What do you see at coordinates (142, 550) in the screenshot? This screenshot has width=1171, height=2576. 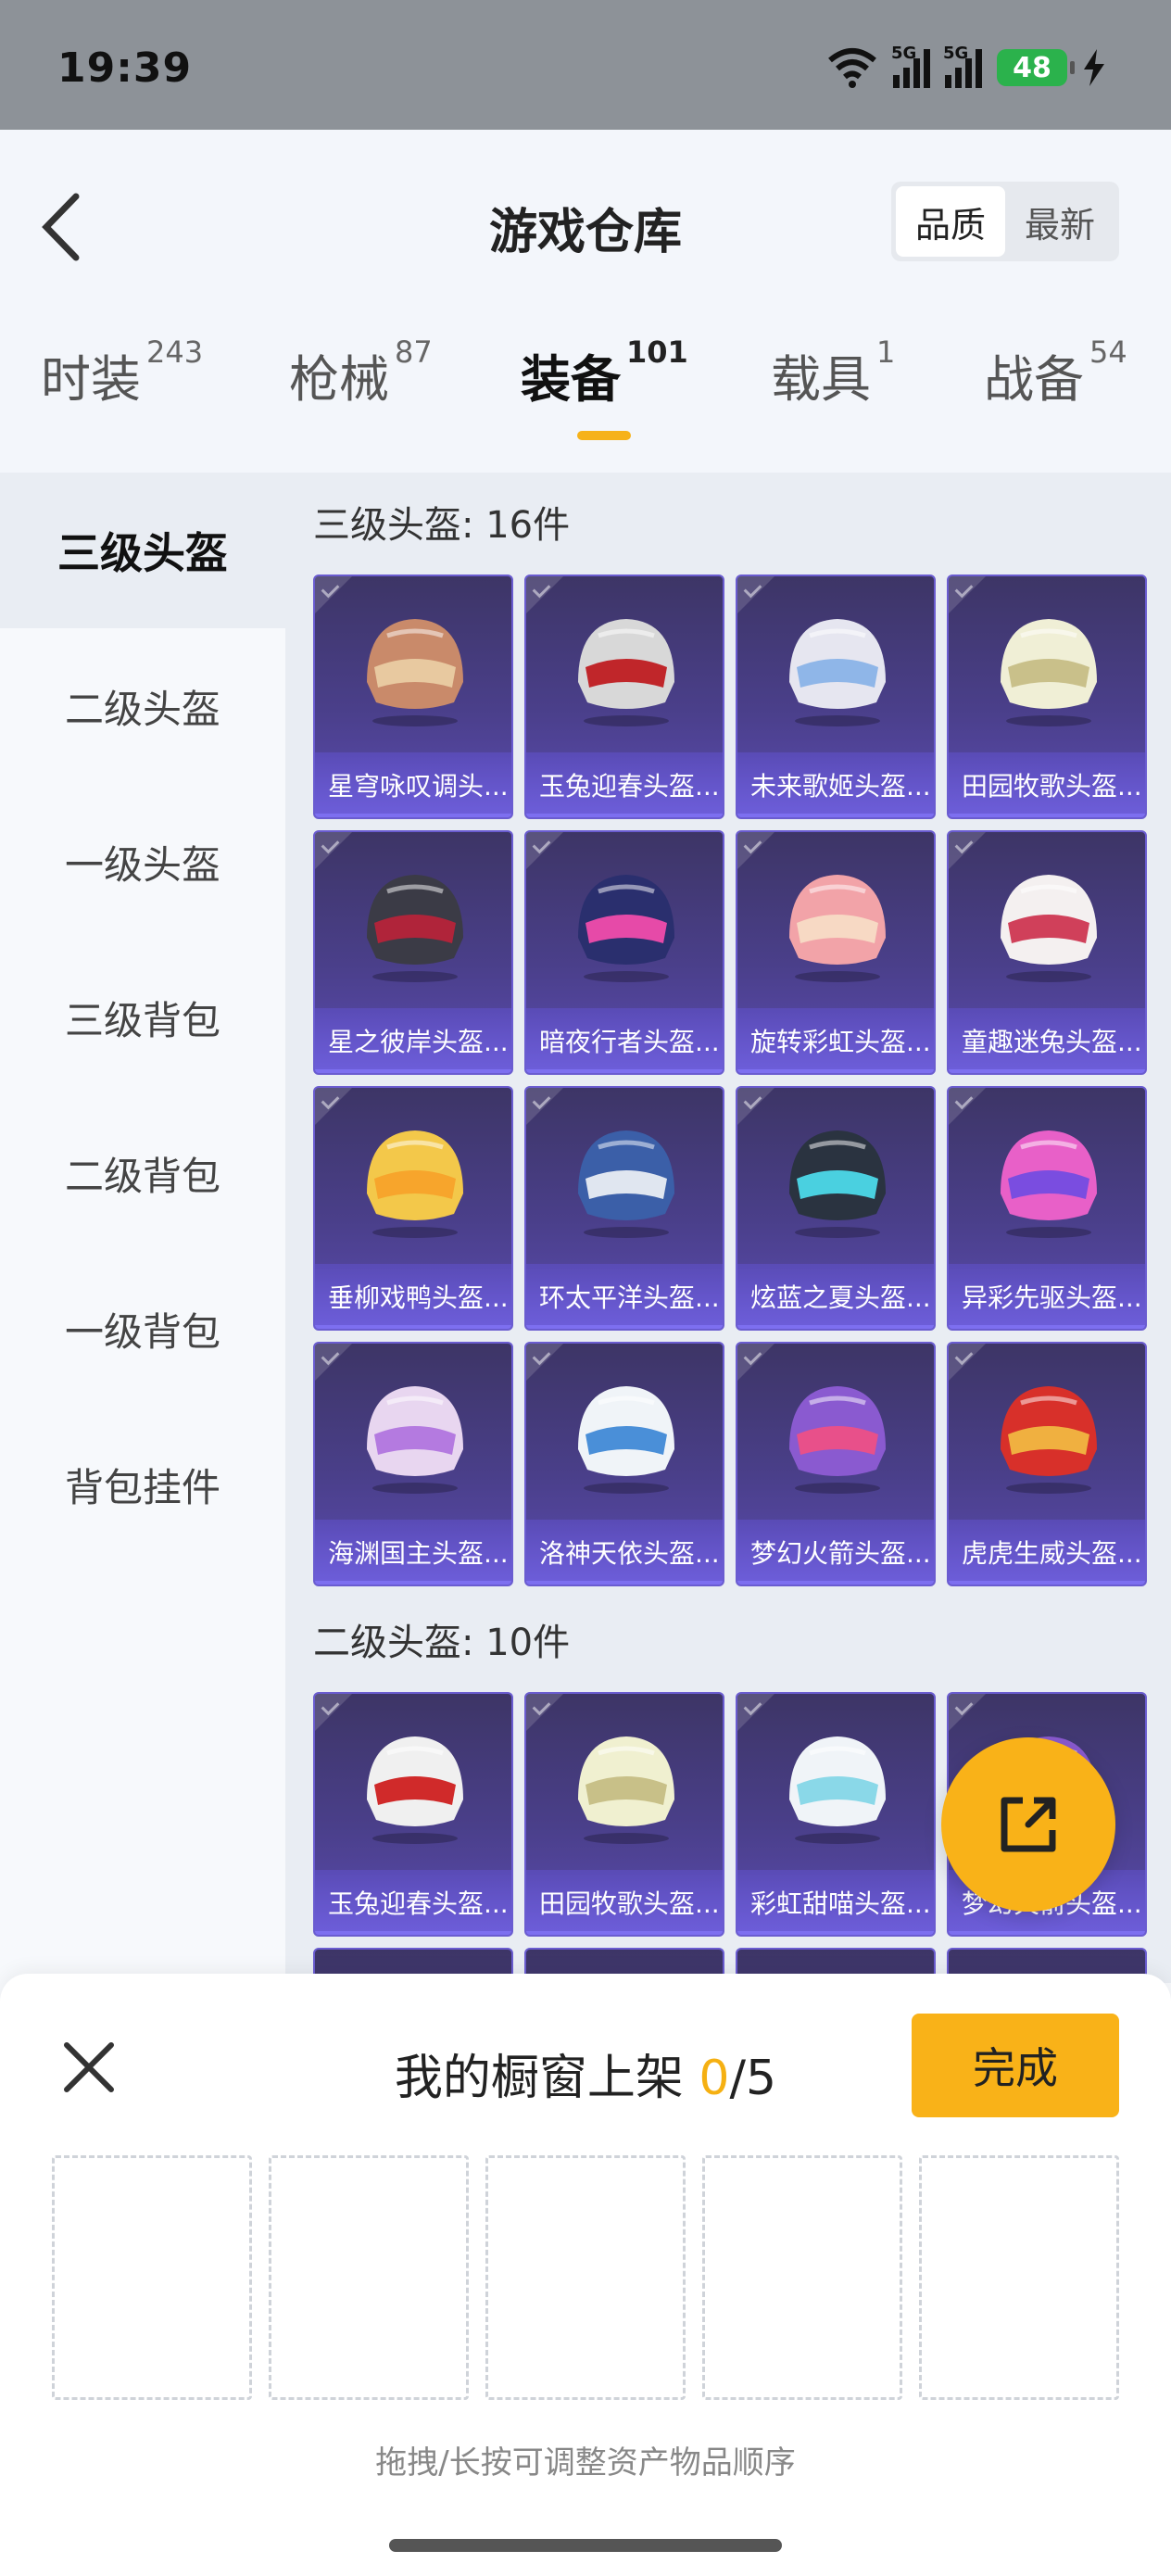 I see `sidebar-item-lv3-helmet: 三级头盔` at bounding box center [142, 550].